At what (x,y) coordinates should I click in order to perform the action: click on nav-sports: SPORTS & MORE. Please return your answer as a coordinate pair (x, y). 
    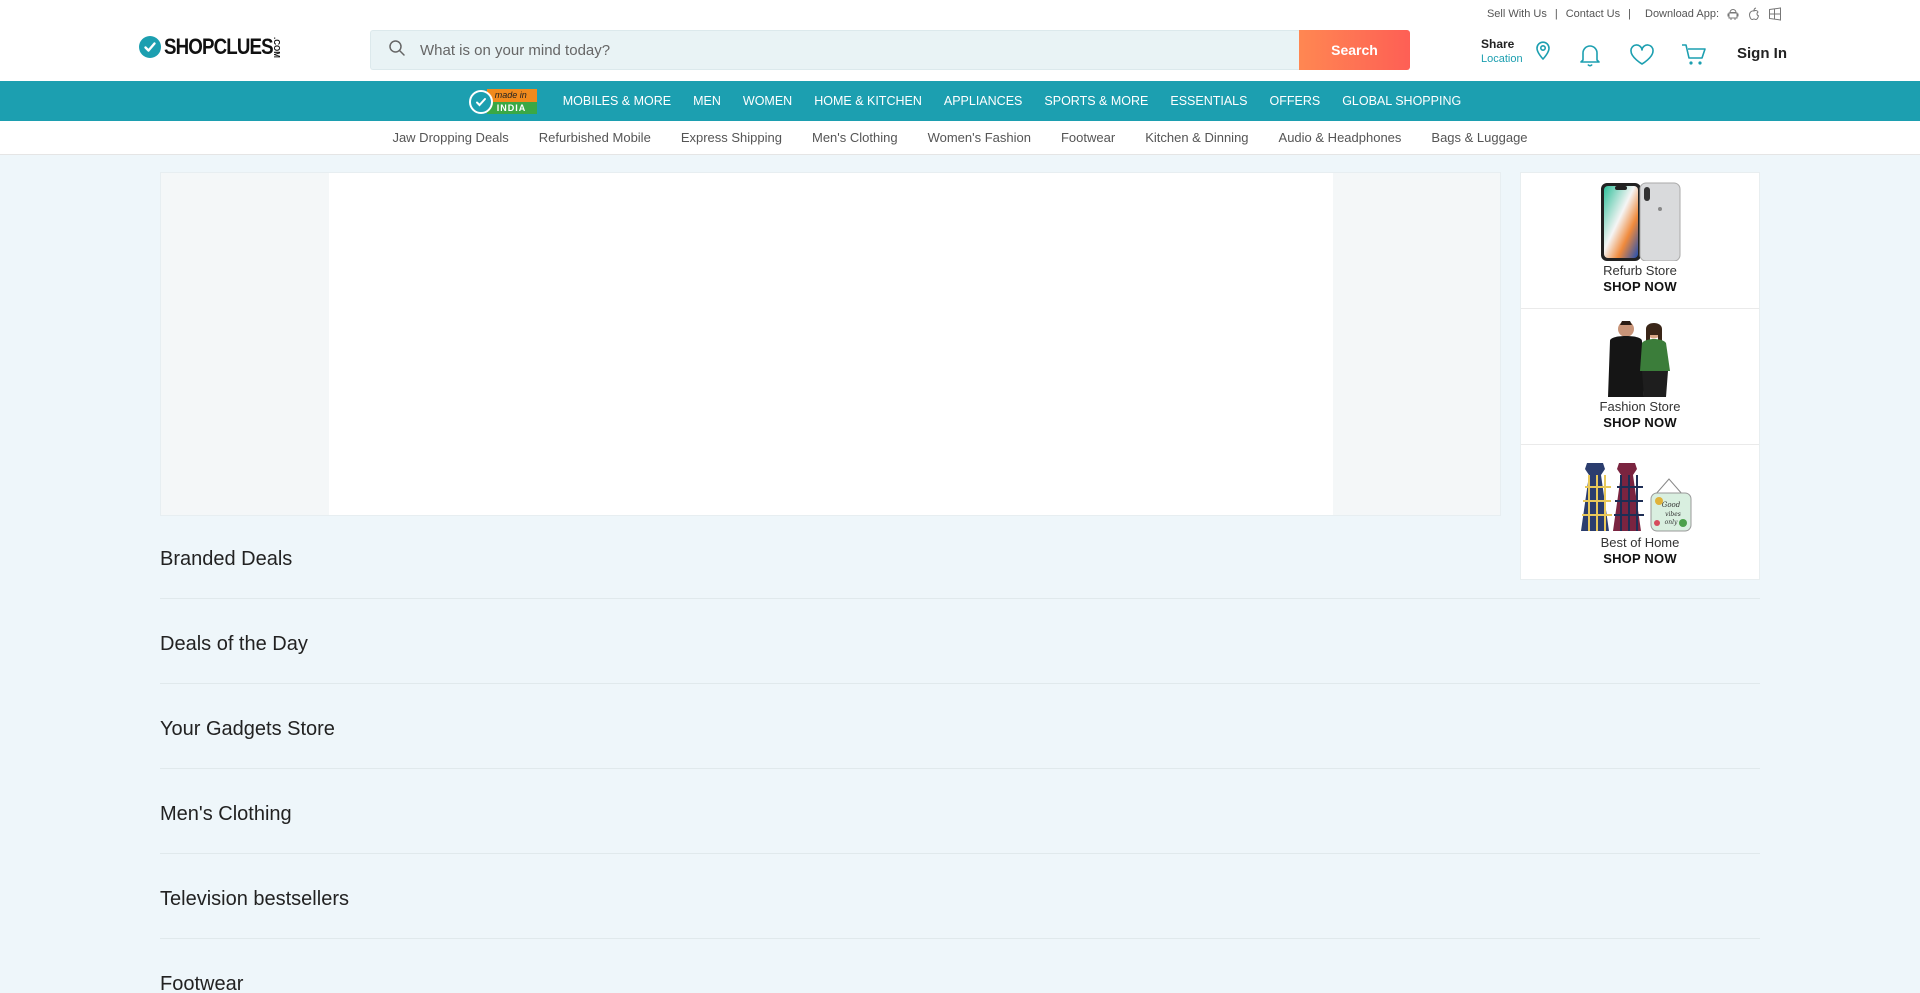
    Looking at the image, I should click on (1096, 101).